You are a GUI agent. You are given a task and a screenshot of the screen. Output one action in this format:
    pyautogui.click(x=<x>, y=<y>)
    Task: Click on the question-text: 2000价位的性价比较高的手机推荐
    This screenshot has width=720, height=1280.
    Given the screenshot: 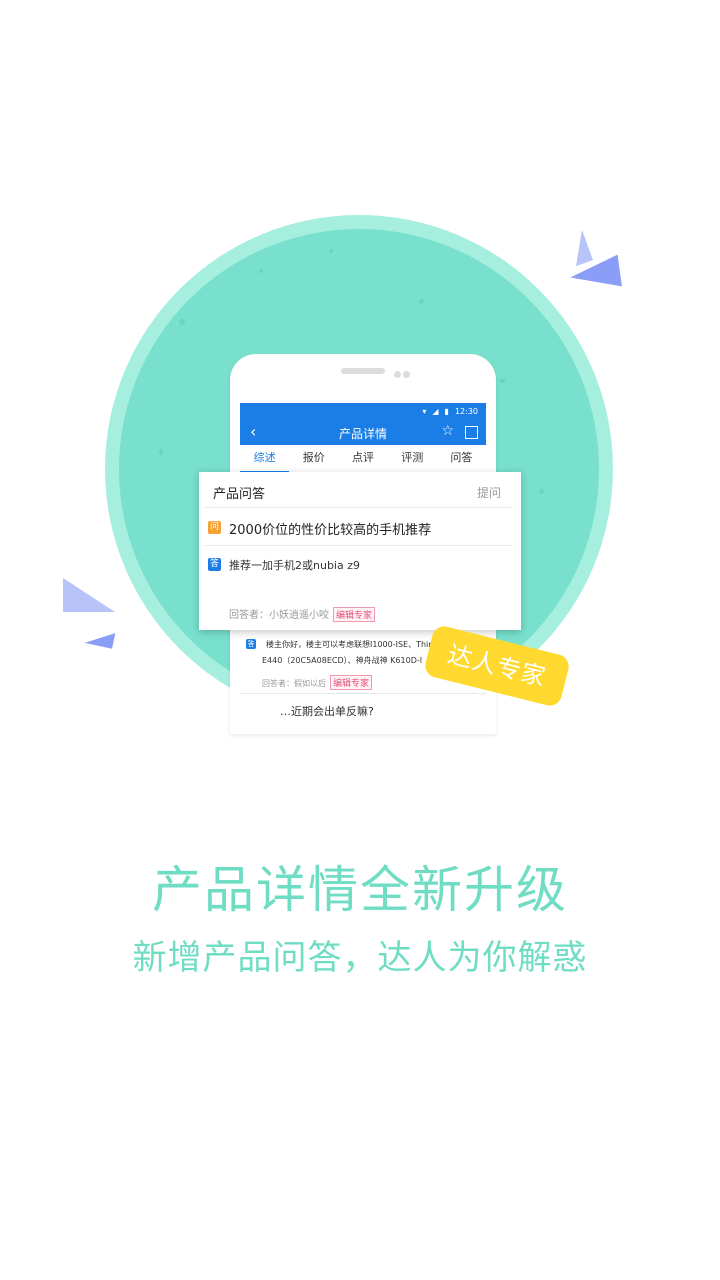 What is the action you would take?
    pyautogui.click(x=330, y=528)
    